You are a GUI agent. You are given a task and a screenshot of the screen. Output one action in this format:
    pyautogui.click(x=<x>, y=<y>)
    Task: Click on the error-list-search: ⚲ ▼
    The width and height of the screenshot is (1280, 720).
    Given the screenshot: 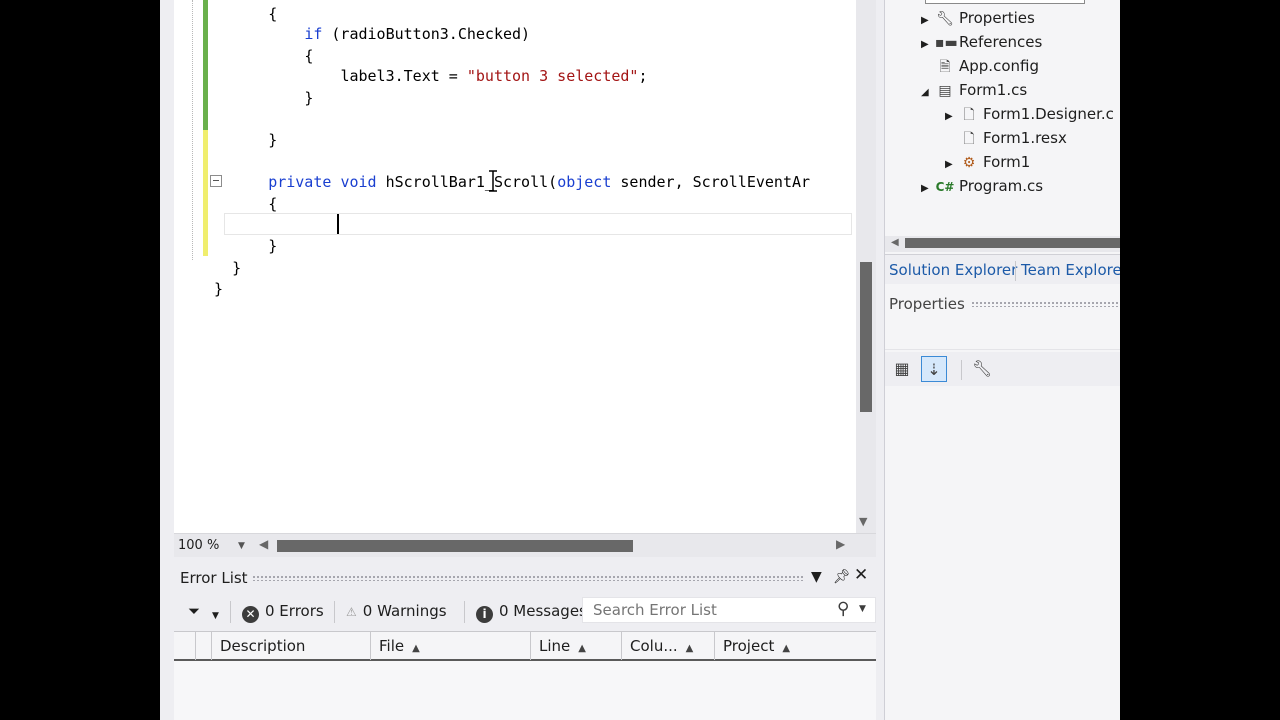 What is the action you would take?
    pyautogui.click(x=729, y=610)
    